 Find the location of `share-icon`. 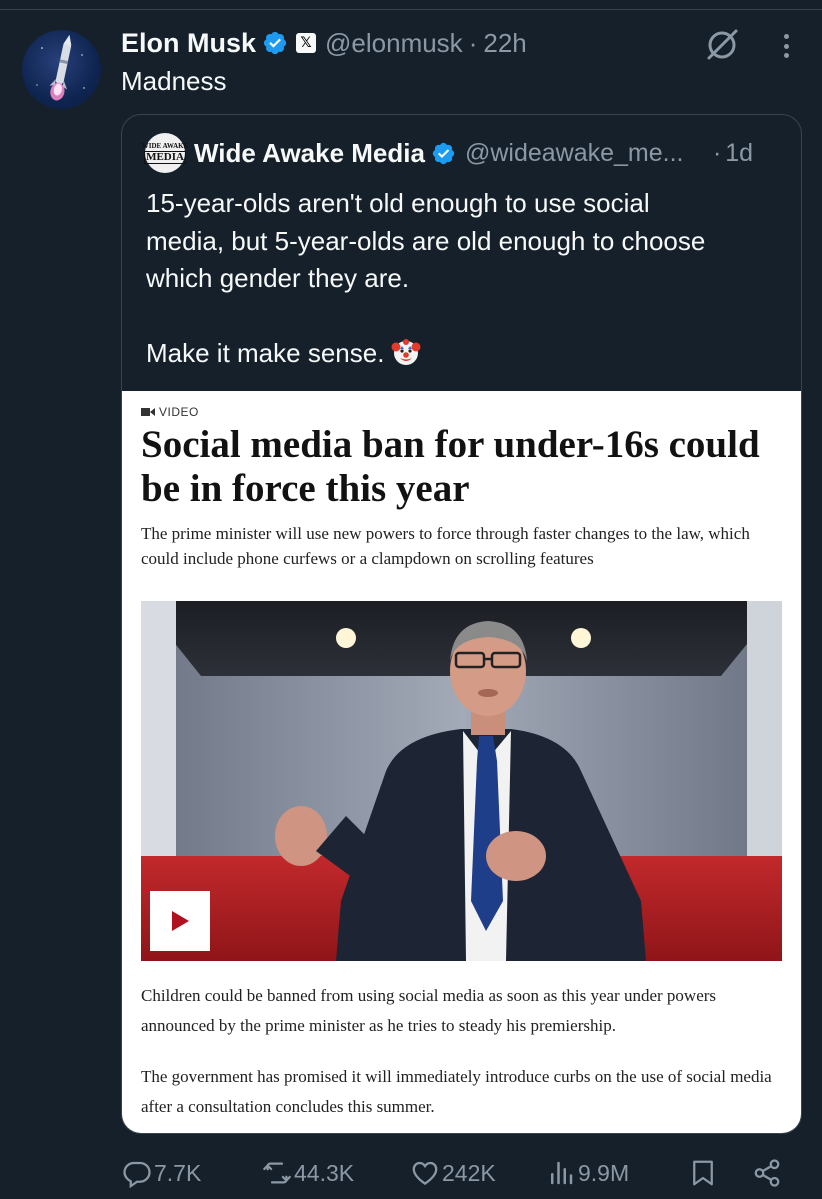

share-icon is located at coordinates (767, 1173).